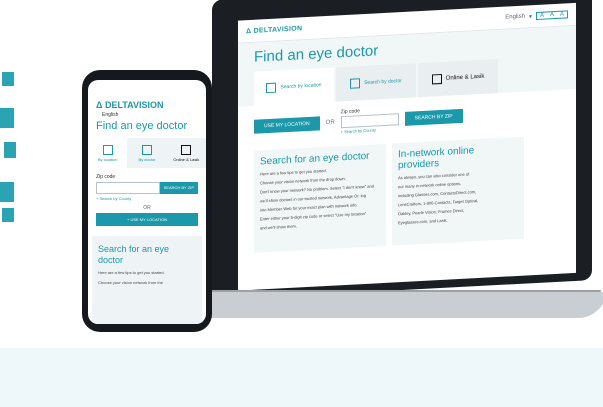 This screenshot has height=407, width=603. Describe the element at coordinates (128, 188) in the screenshot. I see `zip-input` at that location.